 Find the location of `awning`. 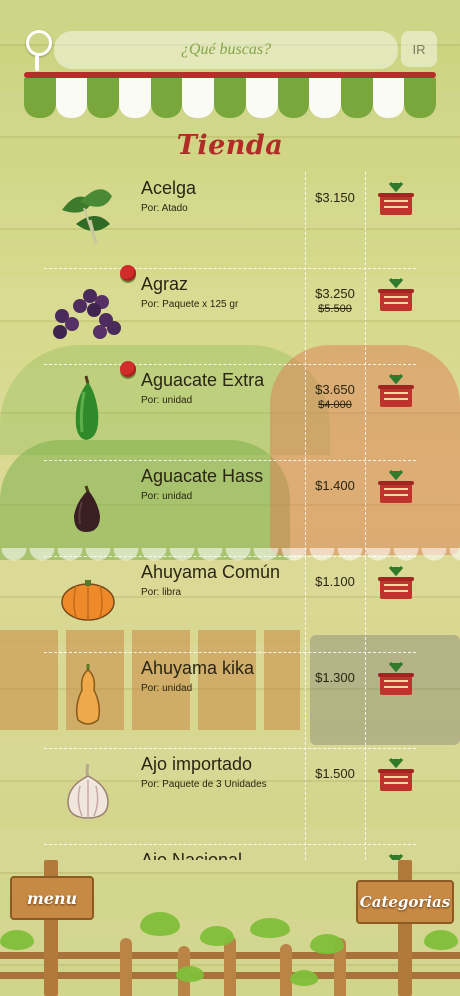

awning is located at coordinates (230, 98).